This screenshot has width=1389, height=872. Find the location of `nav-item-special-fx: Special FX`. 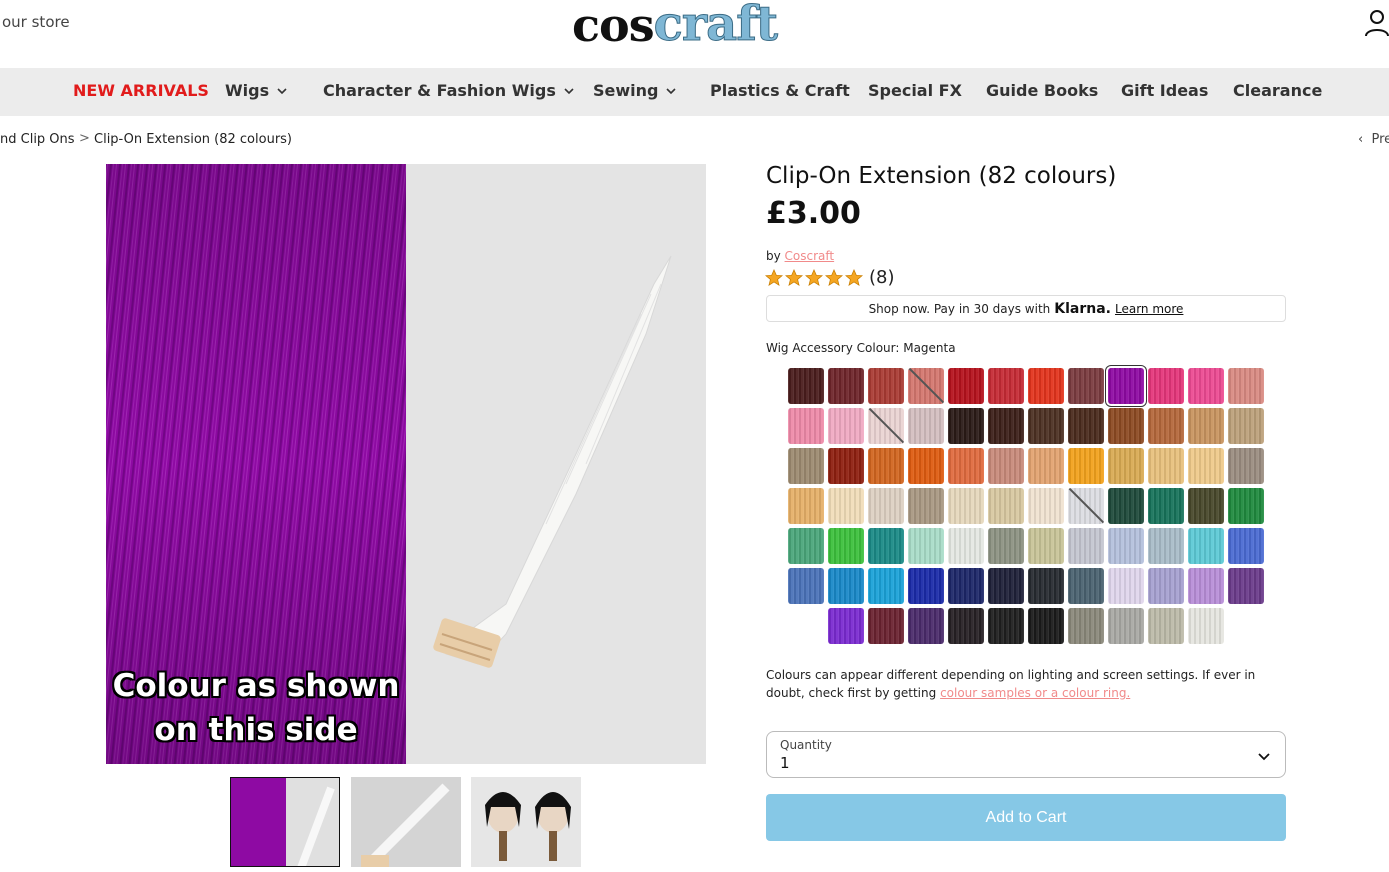

nav-item-special-fx: Special FX is located at coordinates (915, 90).